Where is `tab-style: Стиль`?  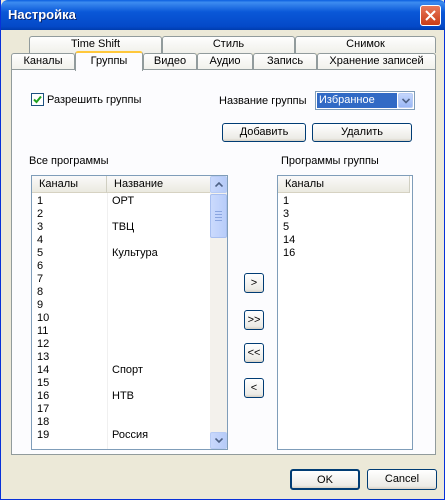 tab-style: Стиль is located at coordinates (228, 44).